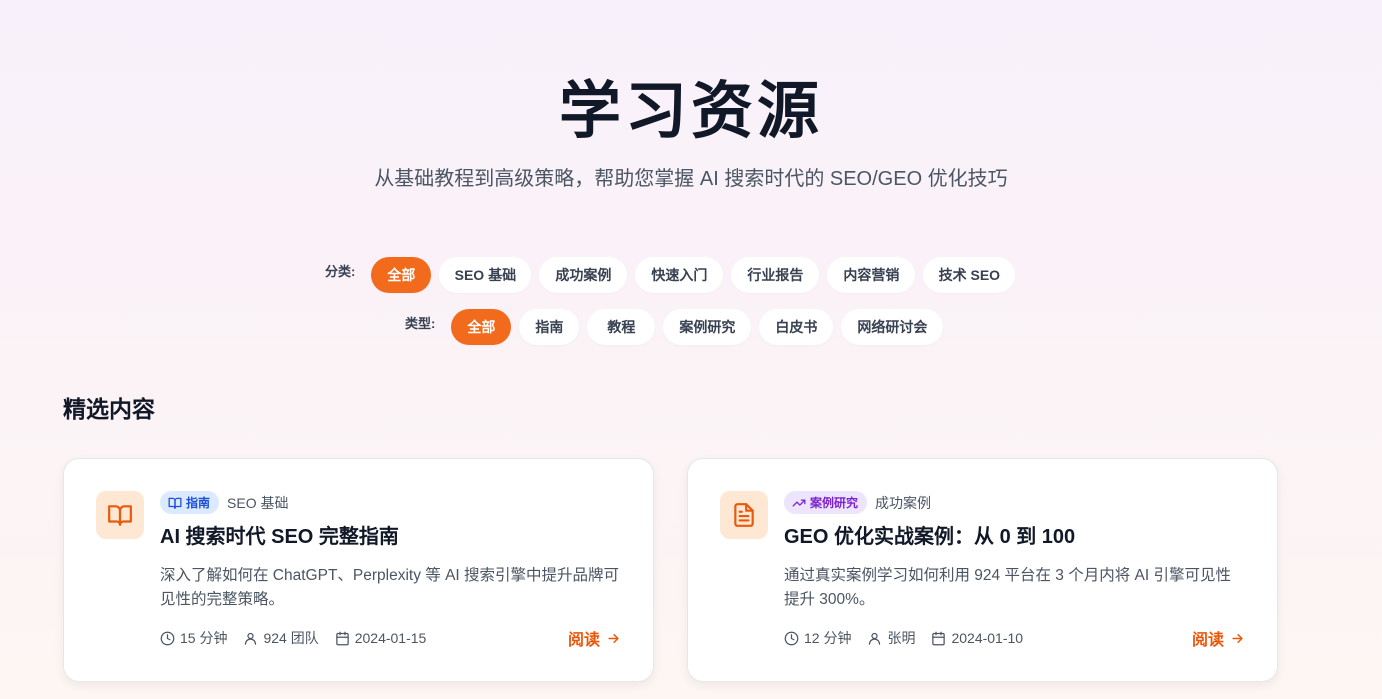 The width and height of the screenshot is (1382, 699). Describe the element at coordinates (834, 503) in the screenshot. I see `type-badge-label: 案例研究` at that location.